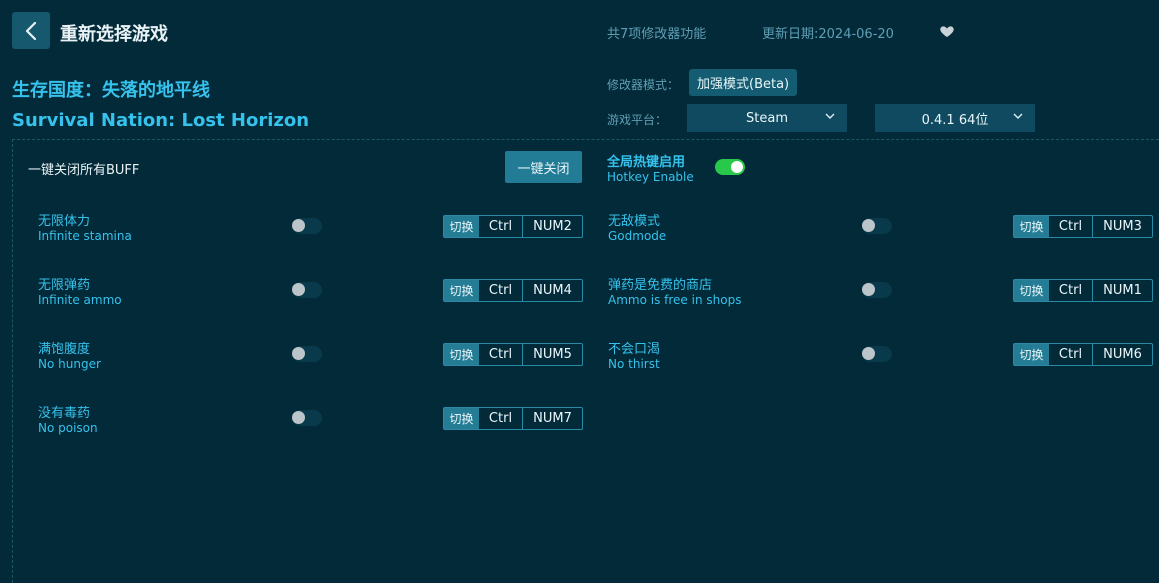  I want to click on game-title-english: Survival Nation: Lost Horizon, so click(161, 120).